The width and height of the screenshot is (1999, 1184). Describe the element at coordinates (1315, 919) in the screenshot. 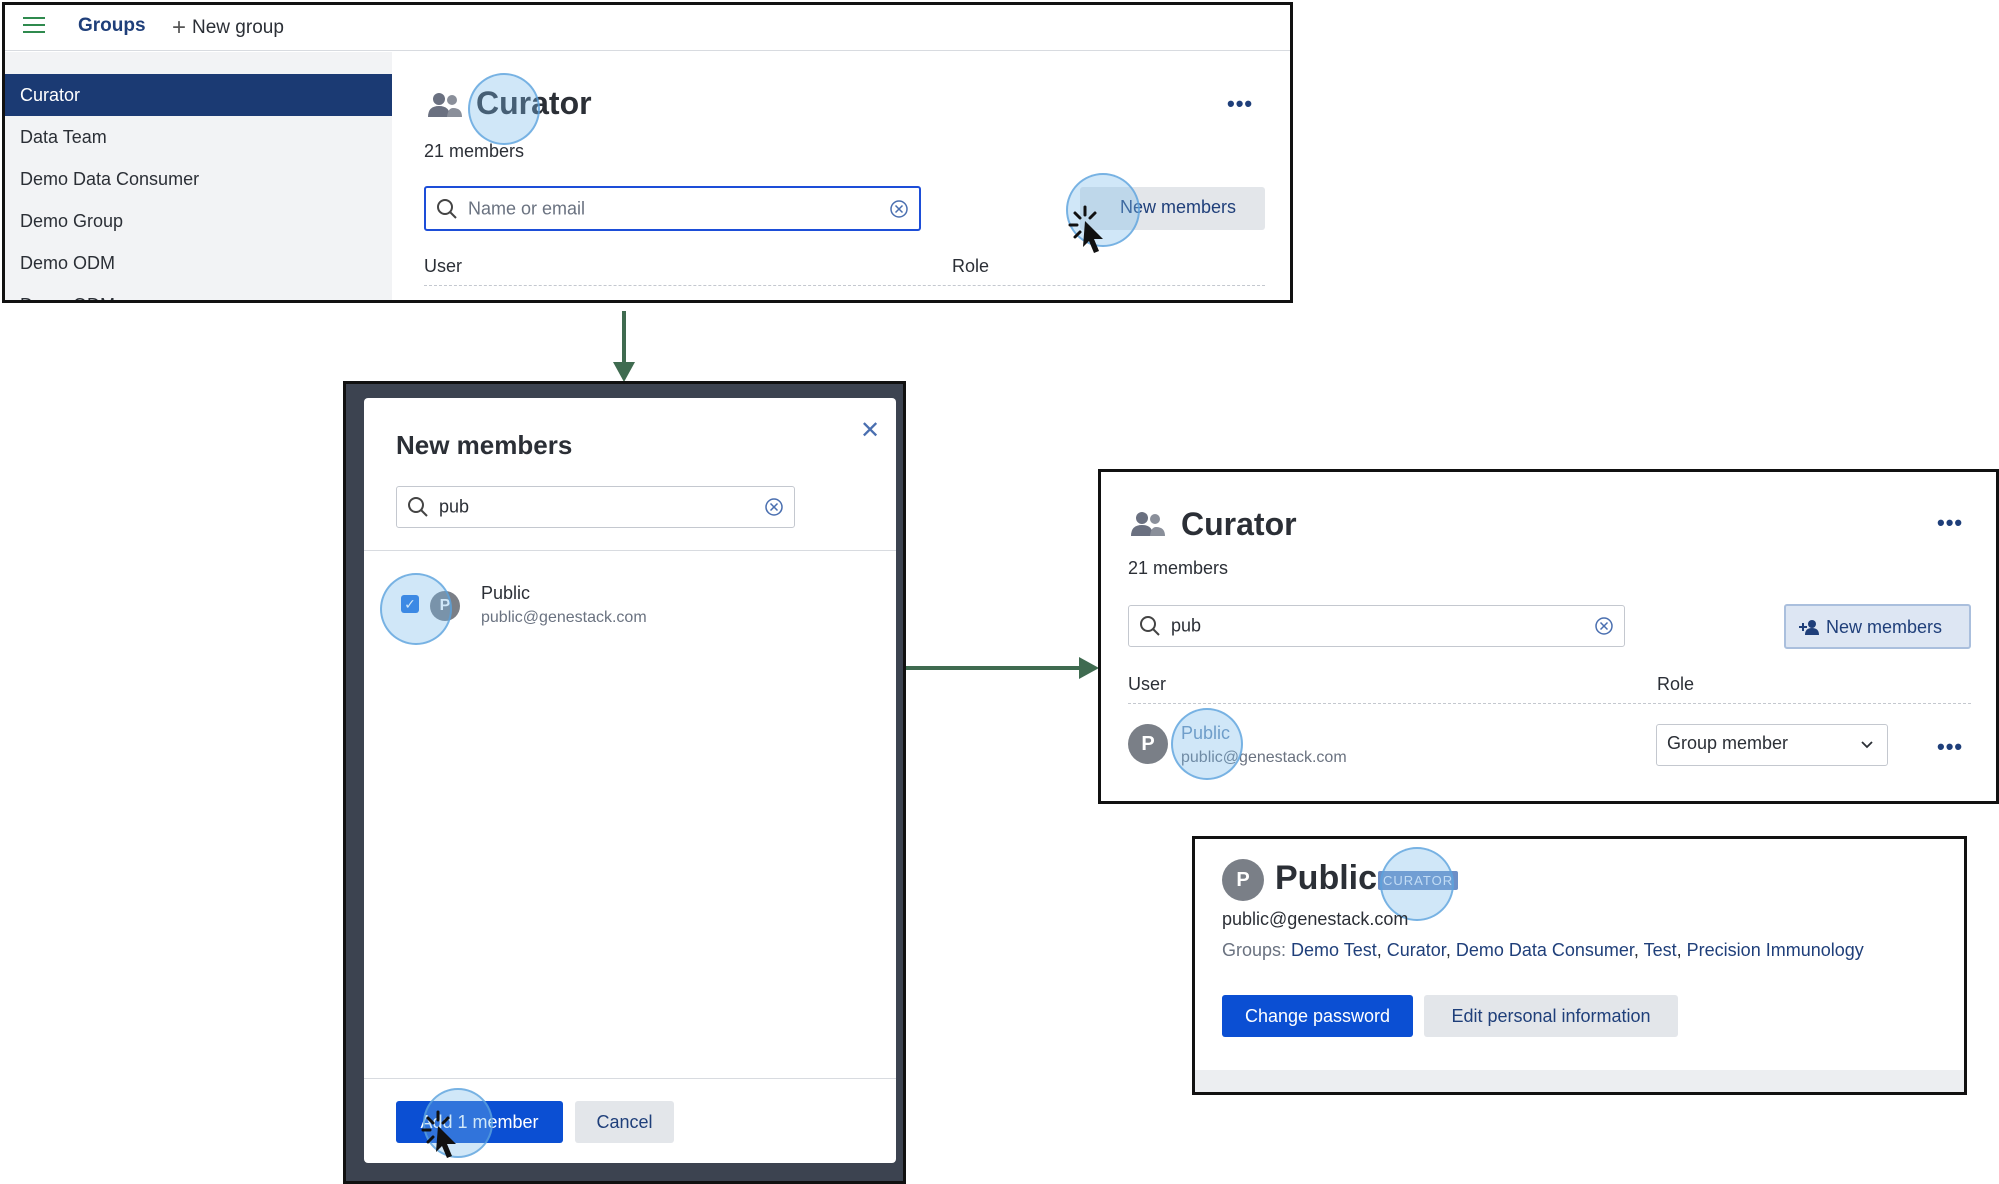

I see `profile-email: public@genestack.com` at that location.